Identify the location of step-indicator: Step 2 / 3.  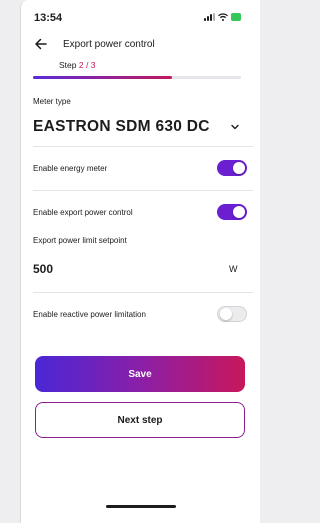
(131, 65).